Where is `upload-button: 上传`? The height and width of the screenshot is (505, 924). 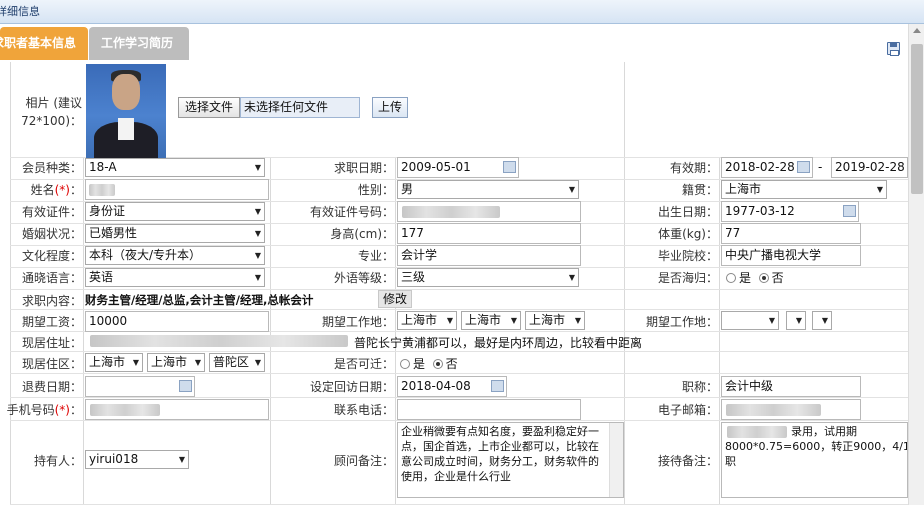
upload-button: 上传 is located at coordinates (390, 107).